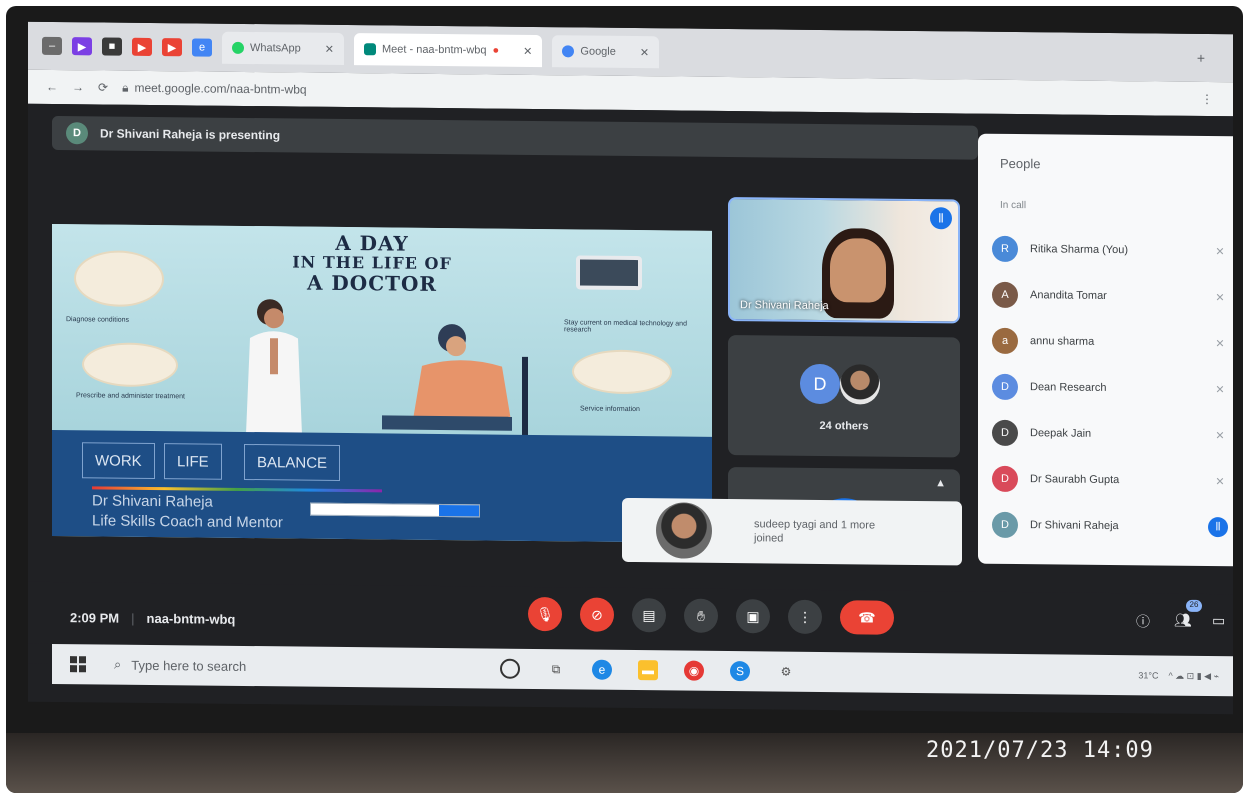 This screenshot has height=799, width=1249. Describe the element at coordinates (187, 522) in the screenshot. I see `slide-presenter-role: Life Skills Coach and Mentor` at that location.